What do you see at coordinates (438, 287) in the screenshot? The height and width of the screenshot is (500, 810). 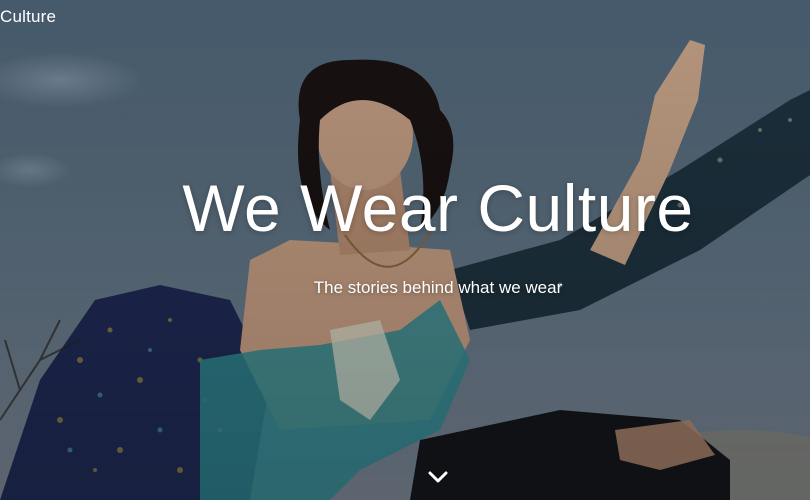 I see `page-subtitle: The stories behind what we wear` at bounding box center [438, 287].